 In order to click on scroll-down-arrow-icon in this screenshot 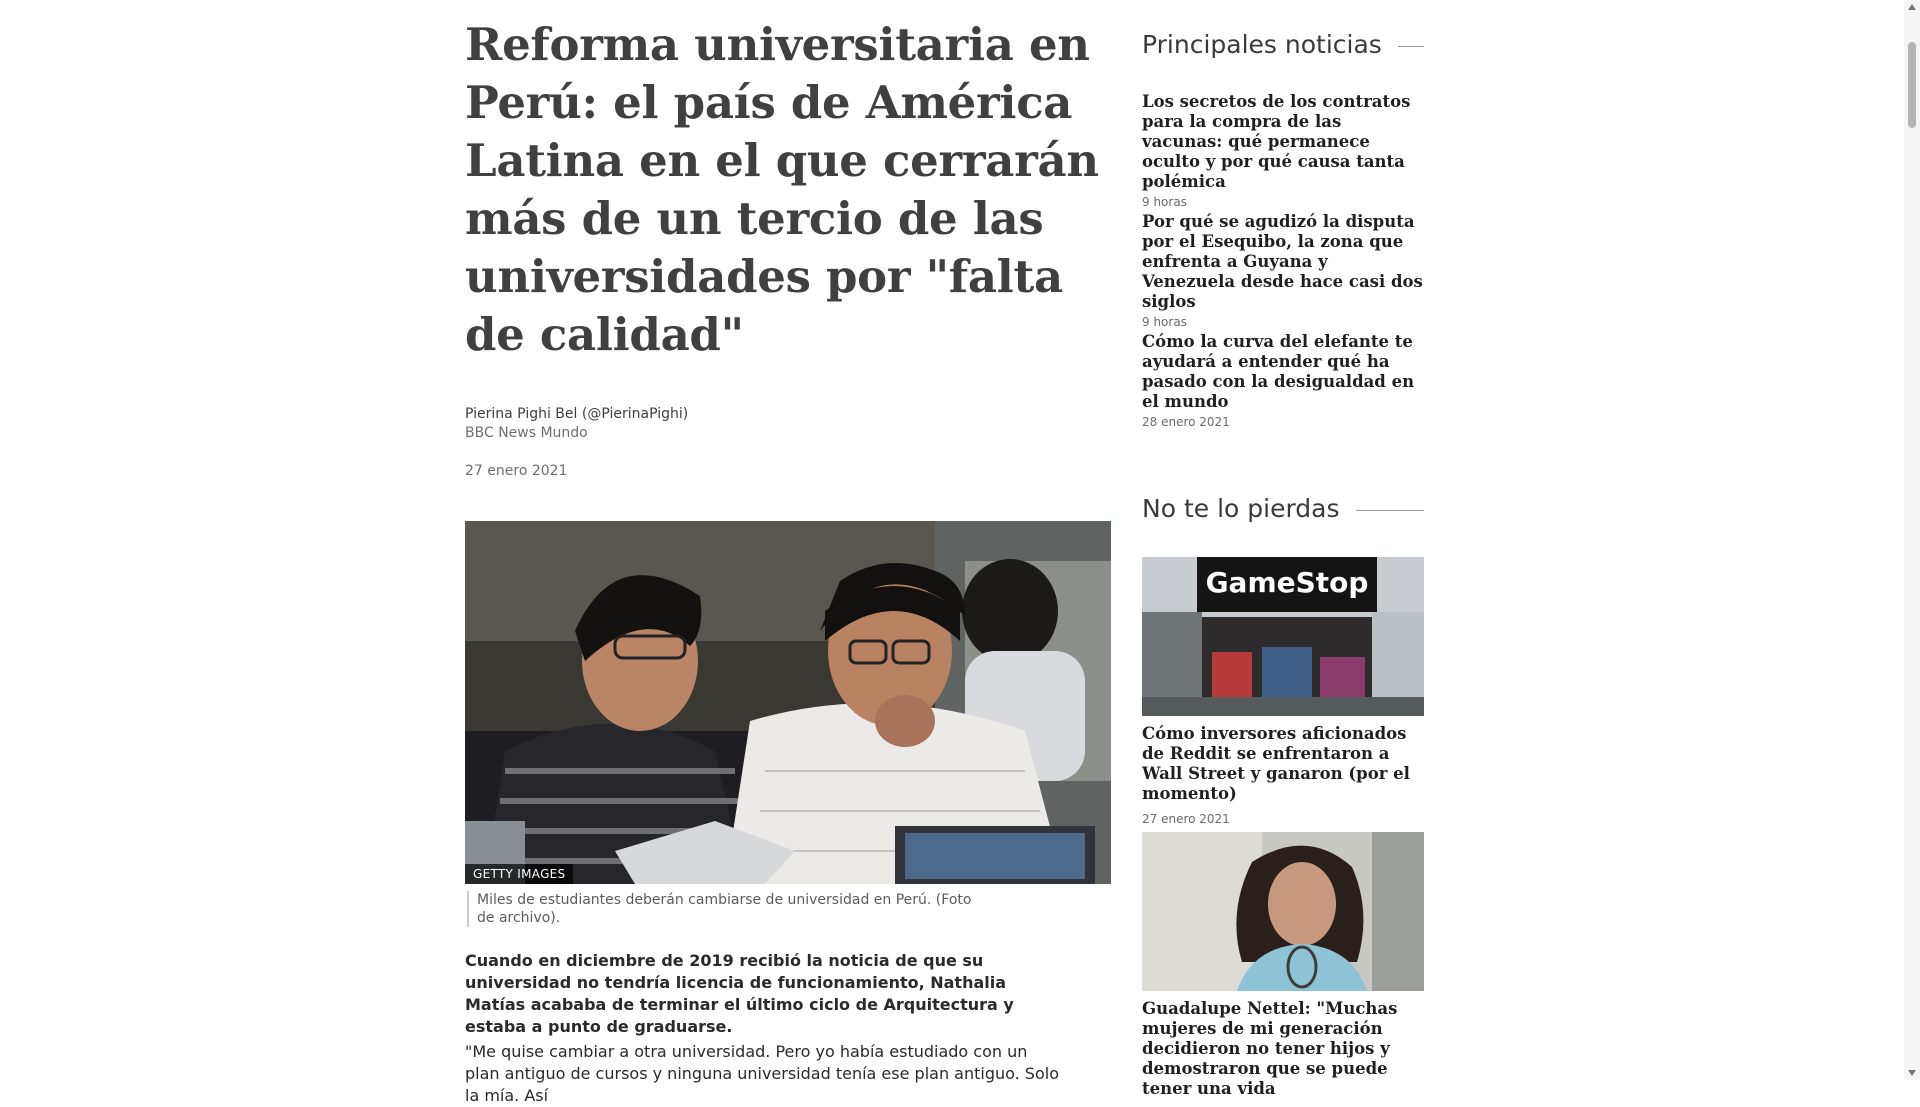, I will do `click(1912, 1073)`.